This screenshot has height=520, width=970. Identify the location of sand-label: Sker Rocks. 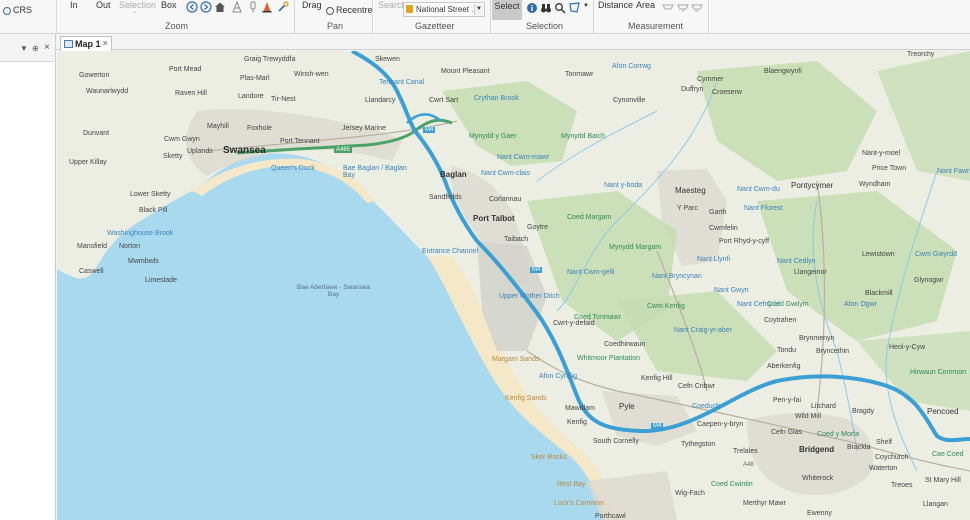
(549, 457).